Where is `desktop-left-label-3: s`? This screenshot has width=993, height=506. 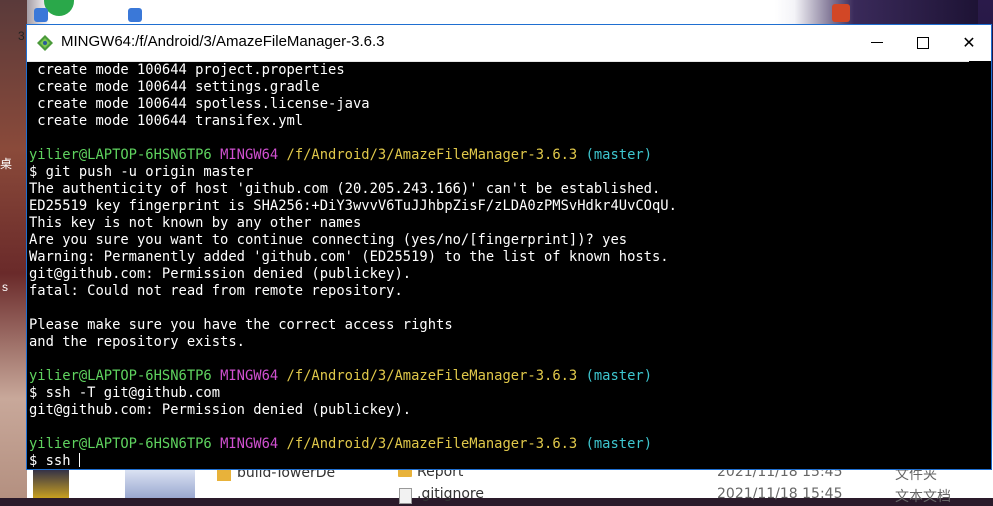
desktop-left-label-3: s is located at coordinates (5, 287).